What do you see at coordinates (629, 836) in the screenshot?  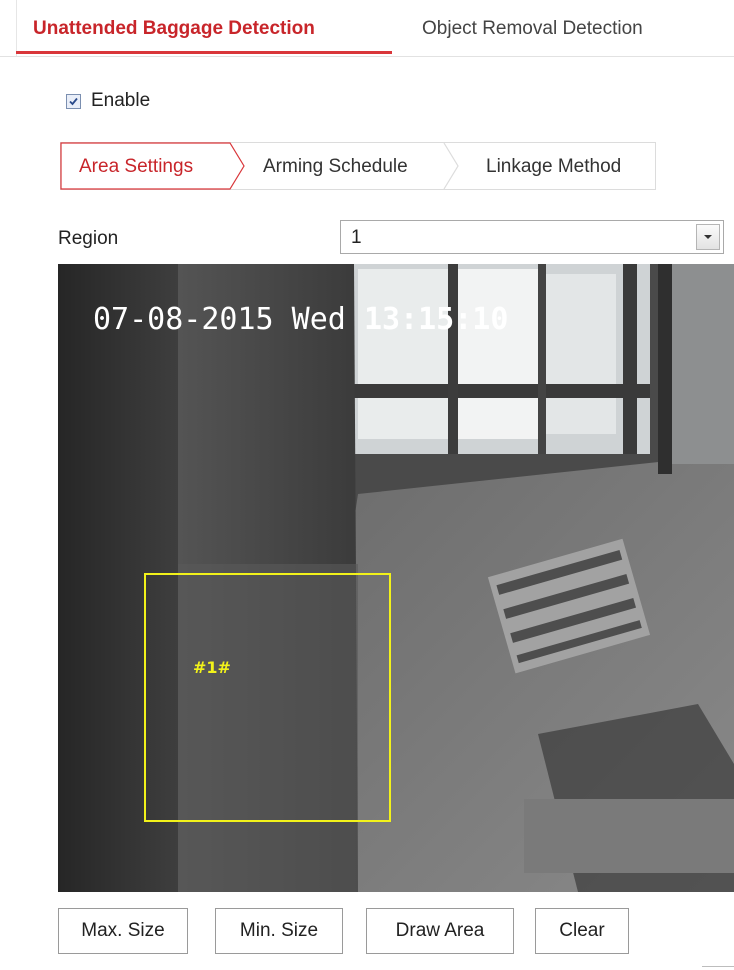 I see `privacy-mask` at bounding box center [629, 836].